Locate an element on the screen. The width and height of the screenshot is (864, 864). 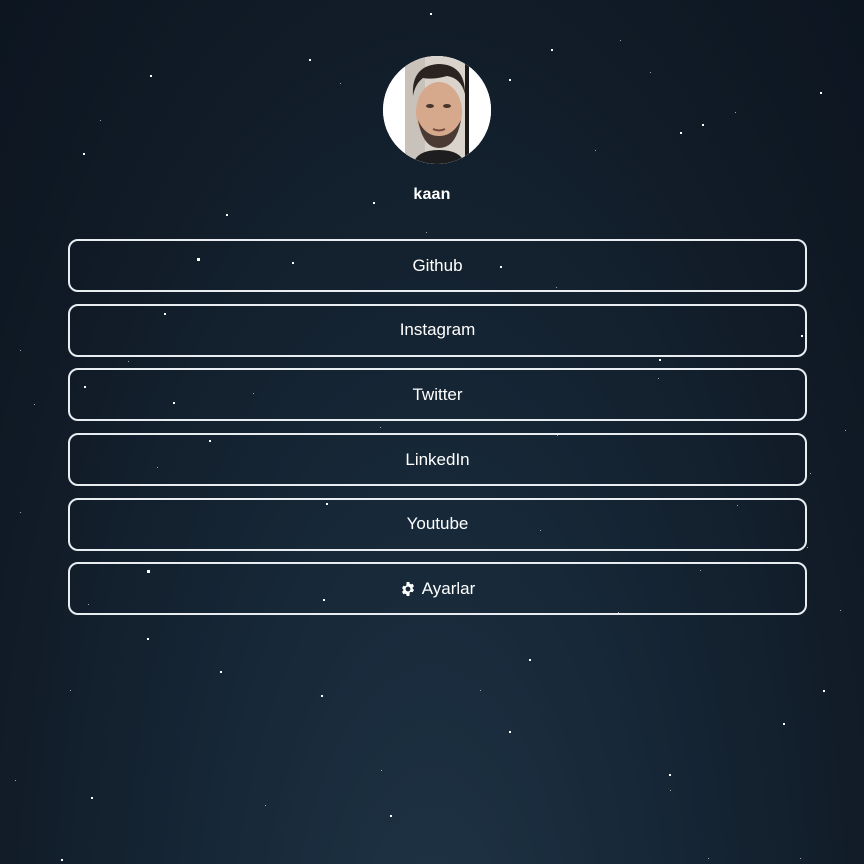
profile-photo-icon is located at coordinates (437, 110).